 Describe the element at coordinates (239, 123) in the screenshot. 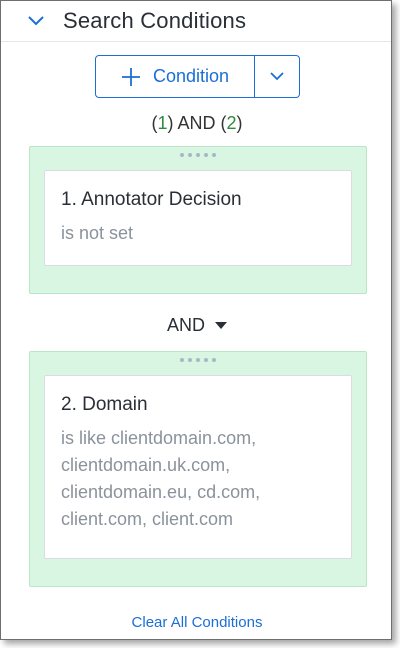

I see `logic-paren: )` at that location.